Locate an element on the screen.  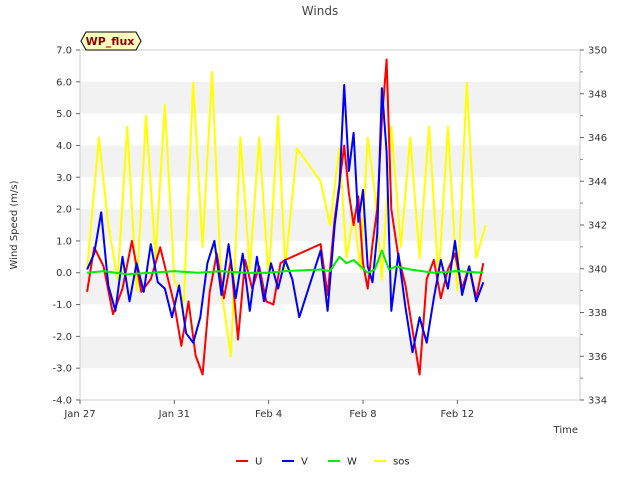
y-tick-label: -1.0 is located at coordinates (62, 305).